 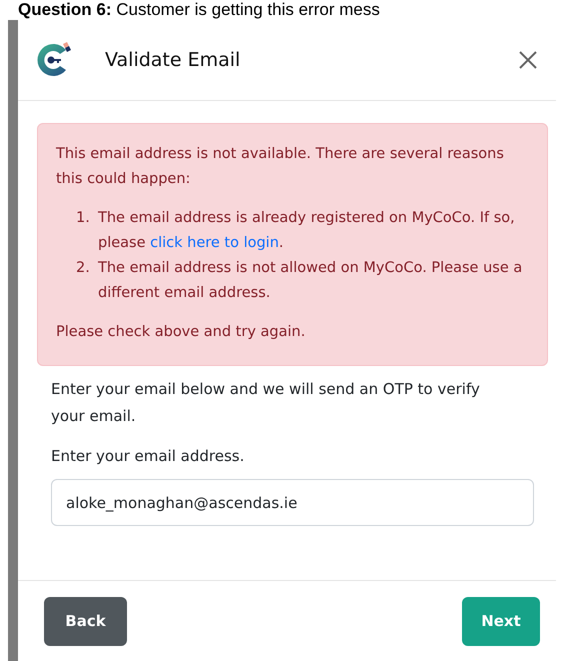 What do you see at coordinates (83, 268) in the screenshot?
I see `list-number: 2.` at bounding box center [83, 268].